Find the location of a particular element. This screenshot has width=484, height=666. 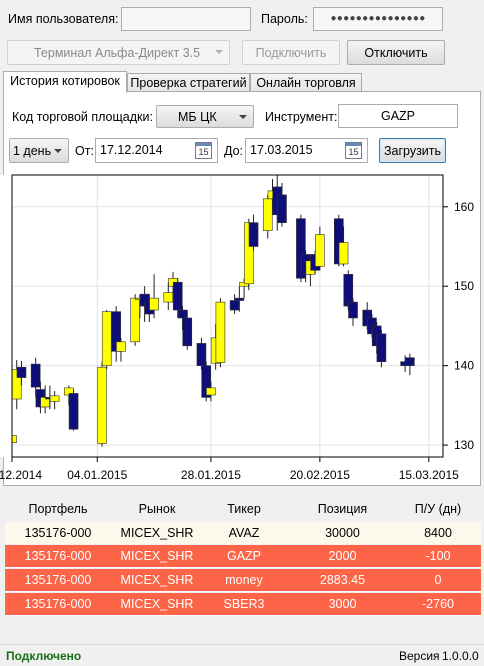

x-tick-label: 17.12.2014 is located at coordinates (21, 475).